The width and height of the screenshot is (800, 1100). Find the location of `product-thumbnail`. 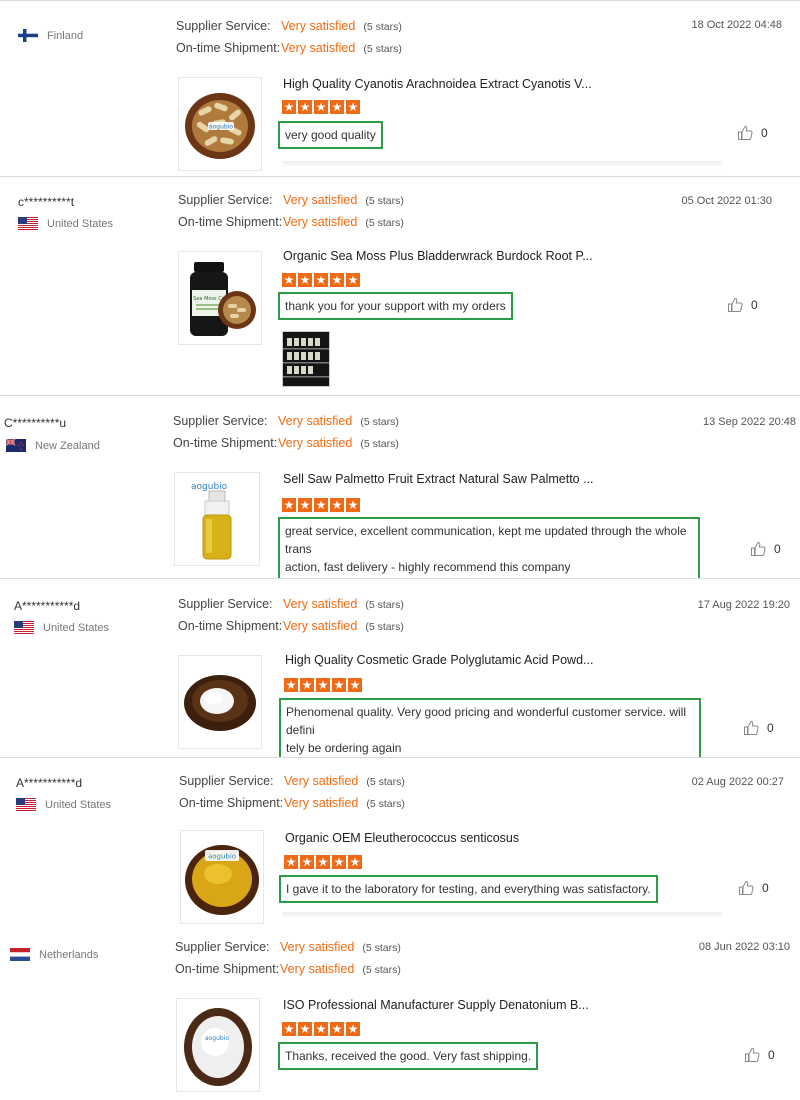

product-thumbnail is located at coordinates (220, 702).